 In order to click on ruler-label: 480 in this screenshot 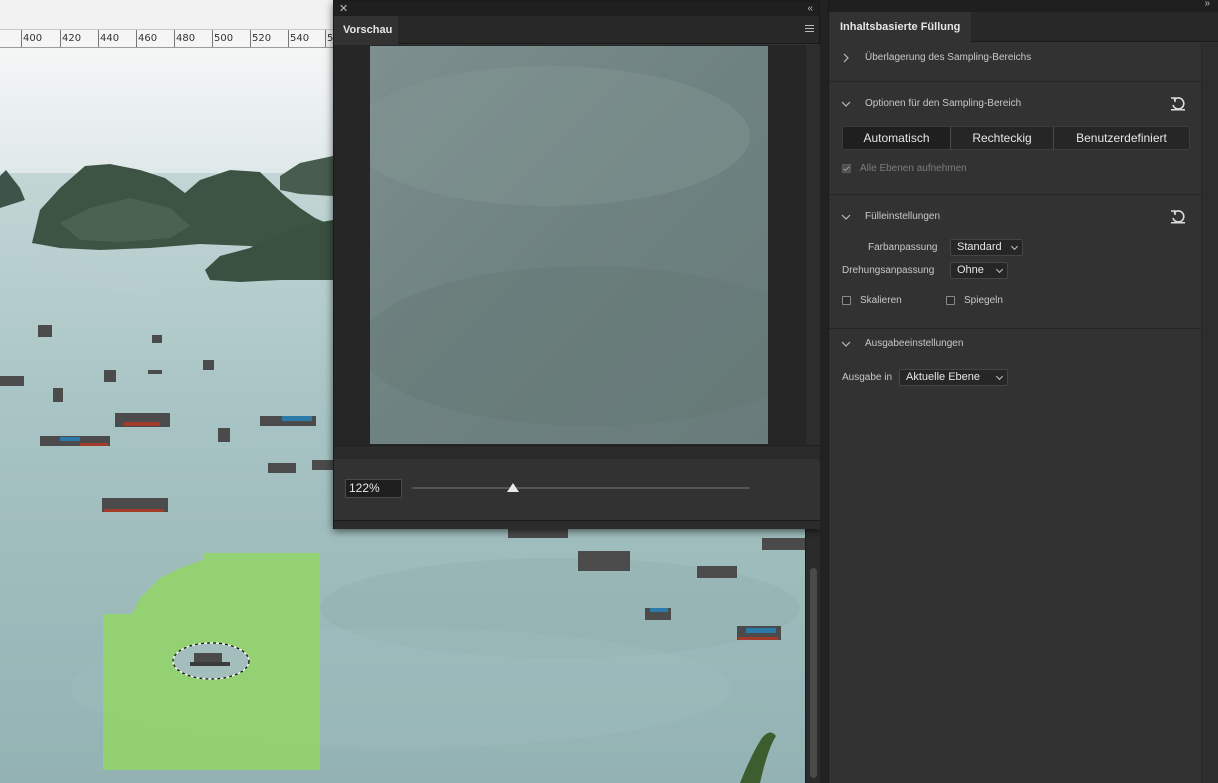, I will do `click(186, 38)`.